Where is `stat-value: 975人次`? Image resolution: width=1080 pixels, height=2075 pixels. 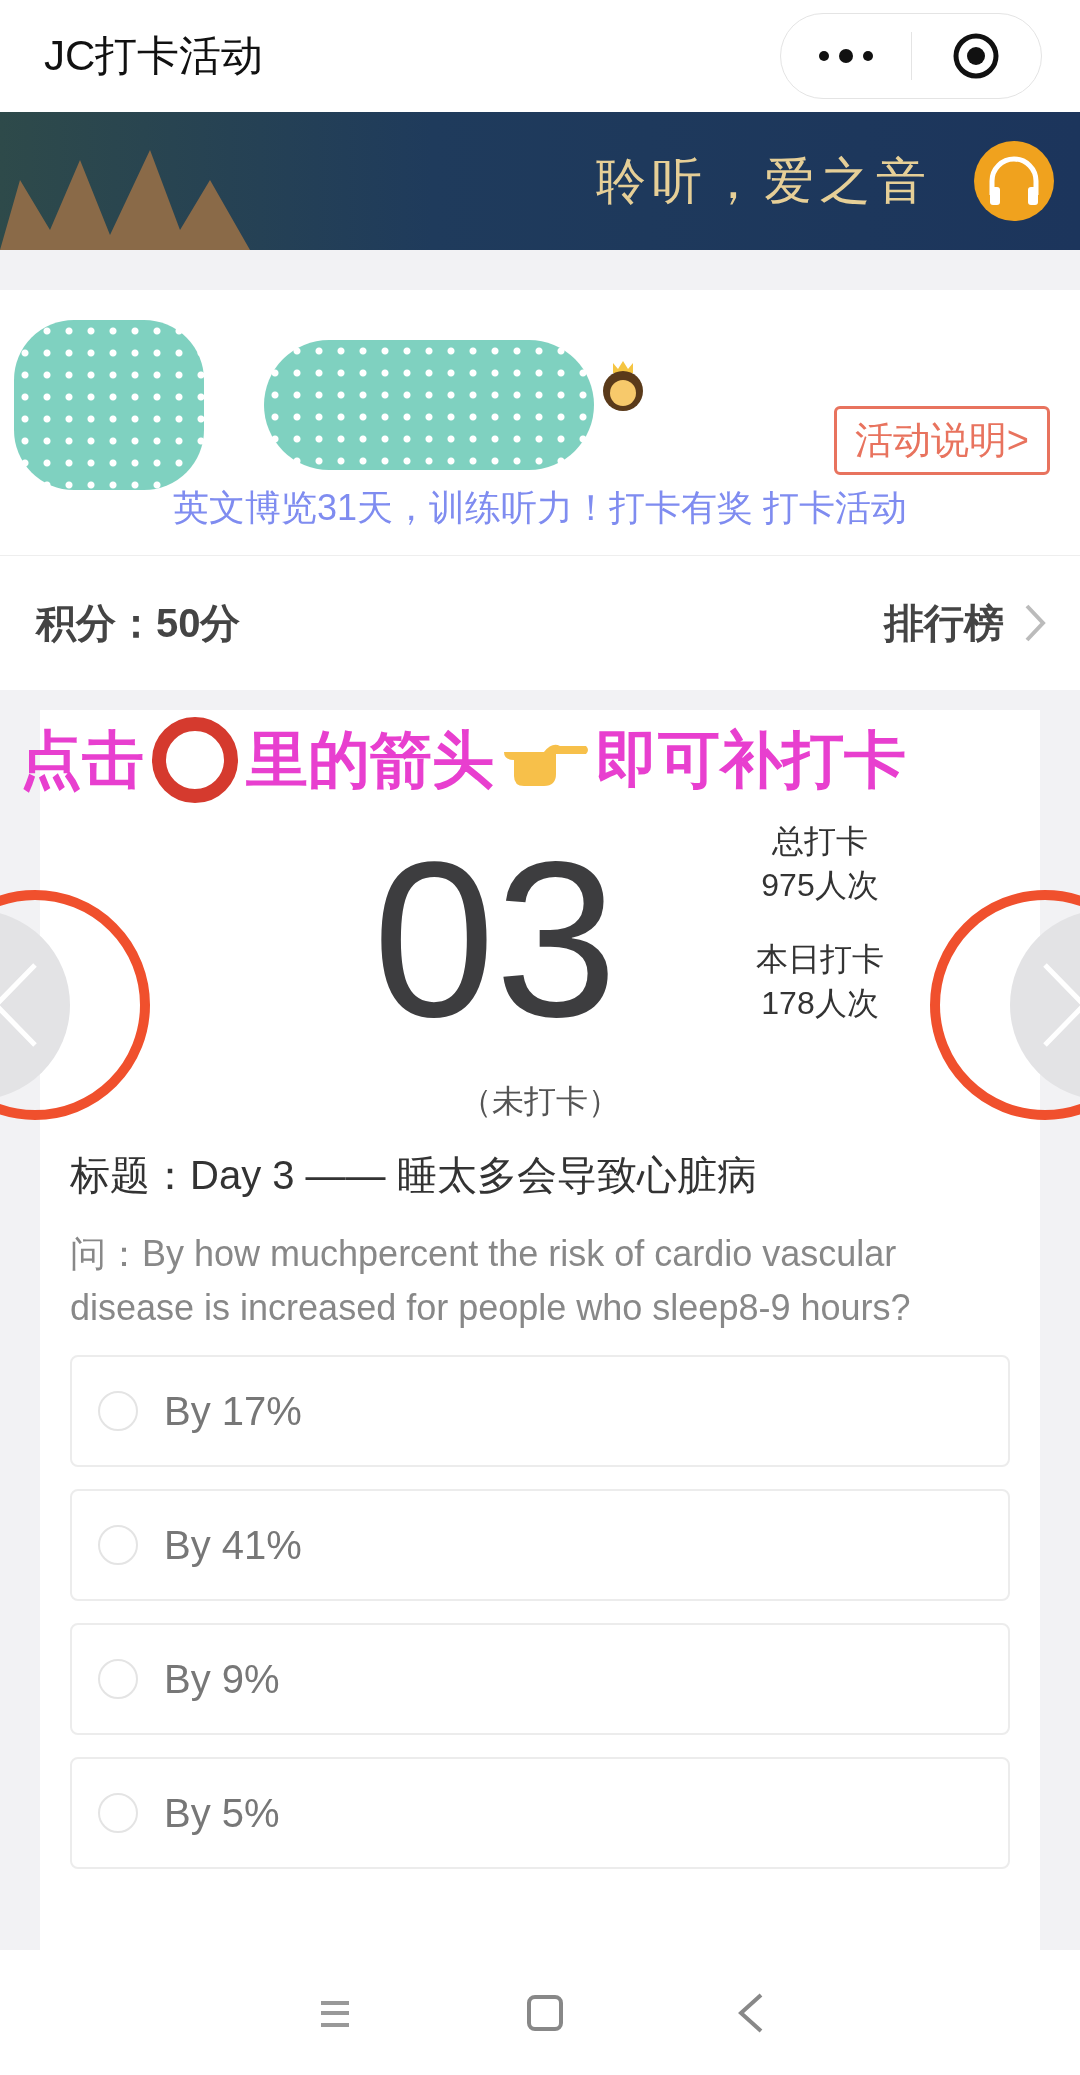 stat-value: 975人次 is located at coordinates (820, 885).